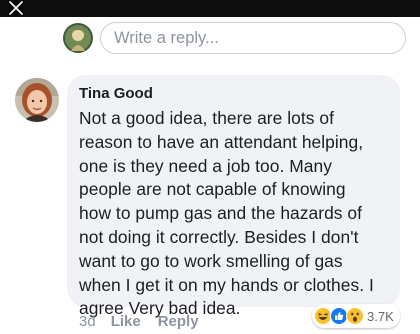 This screenshot has width=420, height=334. I want to click on top-bar, so click(210, 8).